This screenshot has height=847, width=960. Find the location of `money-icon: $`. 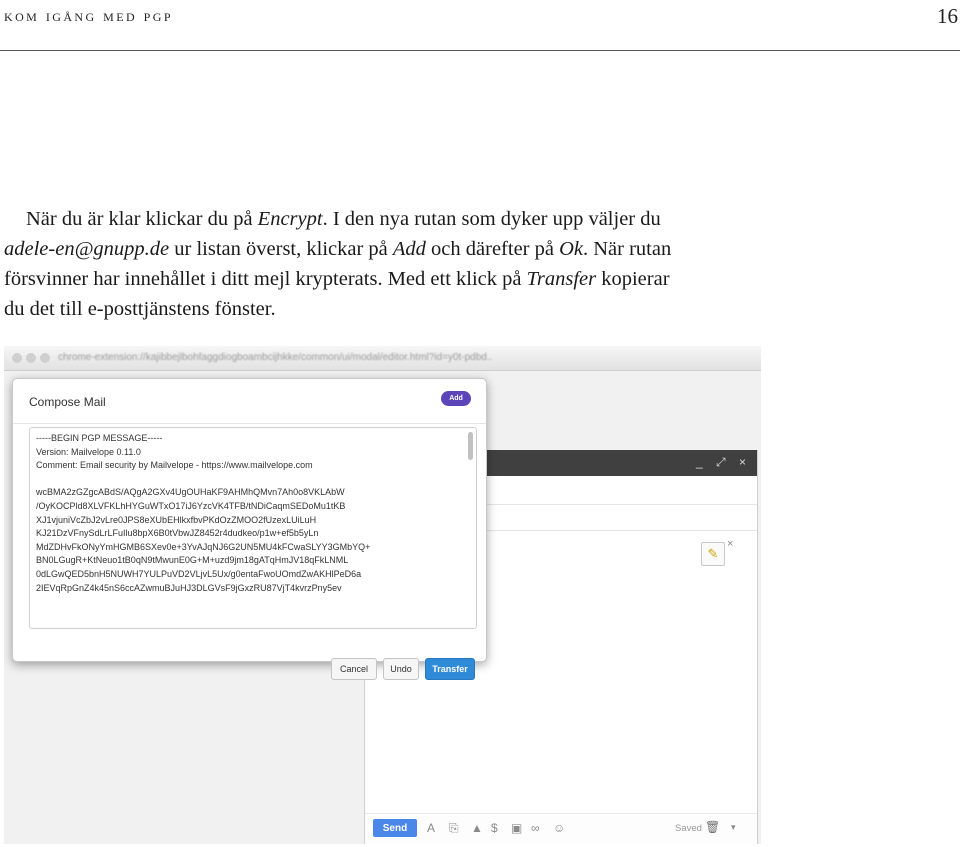

money-icon: $ is located at coordinates (494, 828).